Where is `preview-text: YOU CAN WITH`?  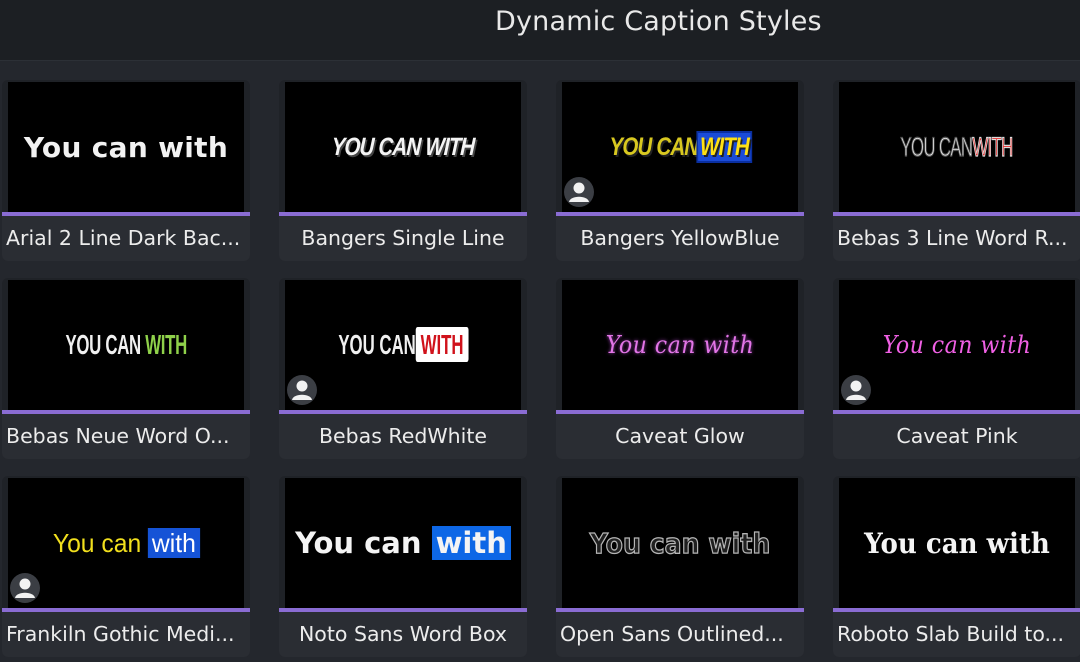 preview-text: YOU CAN WITH is located at coordinates (403, 146).